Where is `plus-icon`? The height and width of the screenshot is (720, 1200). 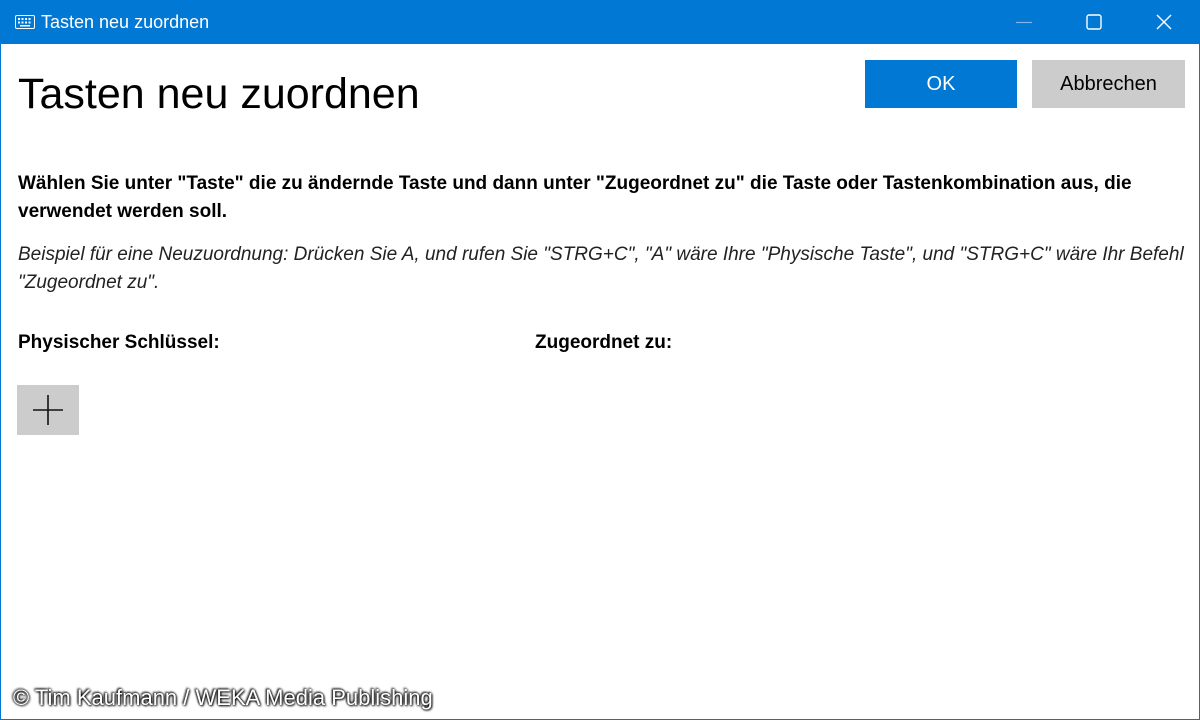 plus-icon is located at coordinates (48, 410).